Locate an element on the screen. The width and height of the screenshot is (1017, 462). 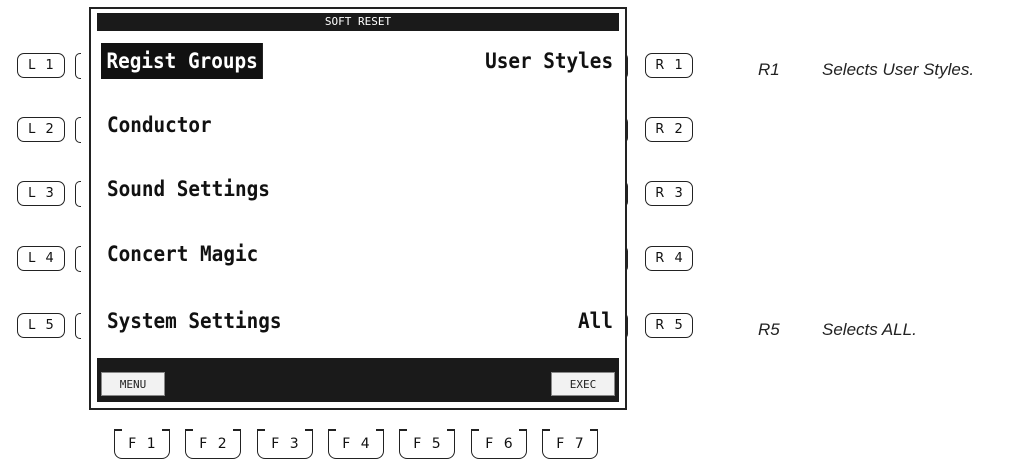
button-f5: F 5 is located at coordinates (427, 444).